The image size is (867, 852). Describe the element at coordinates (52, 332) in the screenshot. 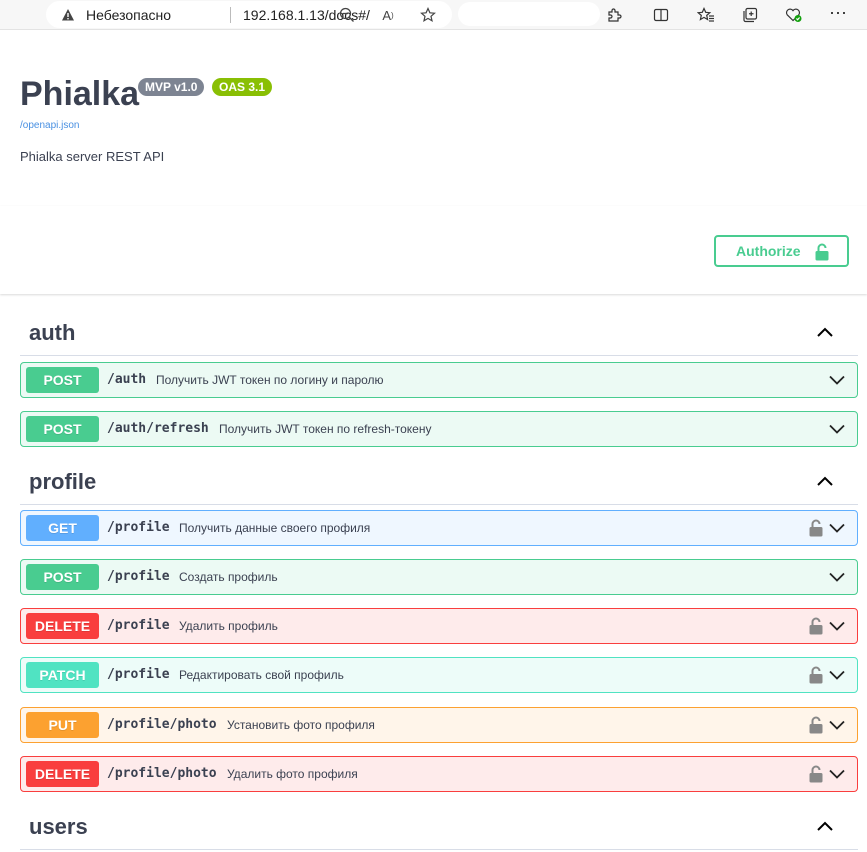

I see `tag-name: auth` at that location.